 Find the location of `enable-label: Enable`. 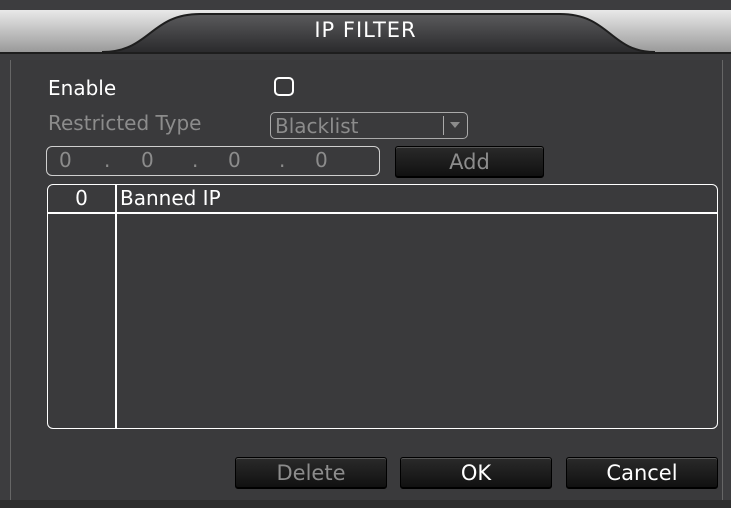

enable-label: Enable is located at coordinates (82, 88).